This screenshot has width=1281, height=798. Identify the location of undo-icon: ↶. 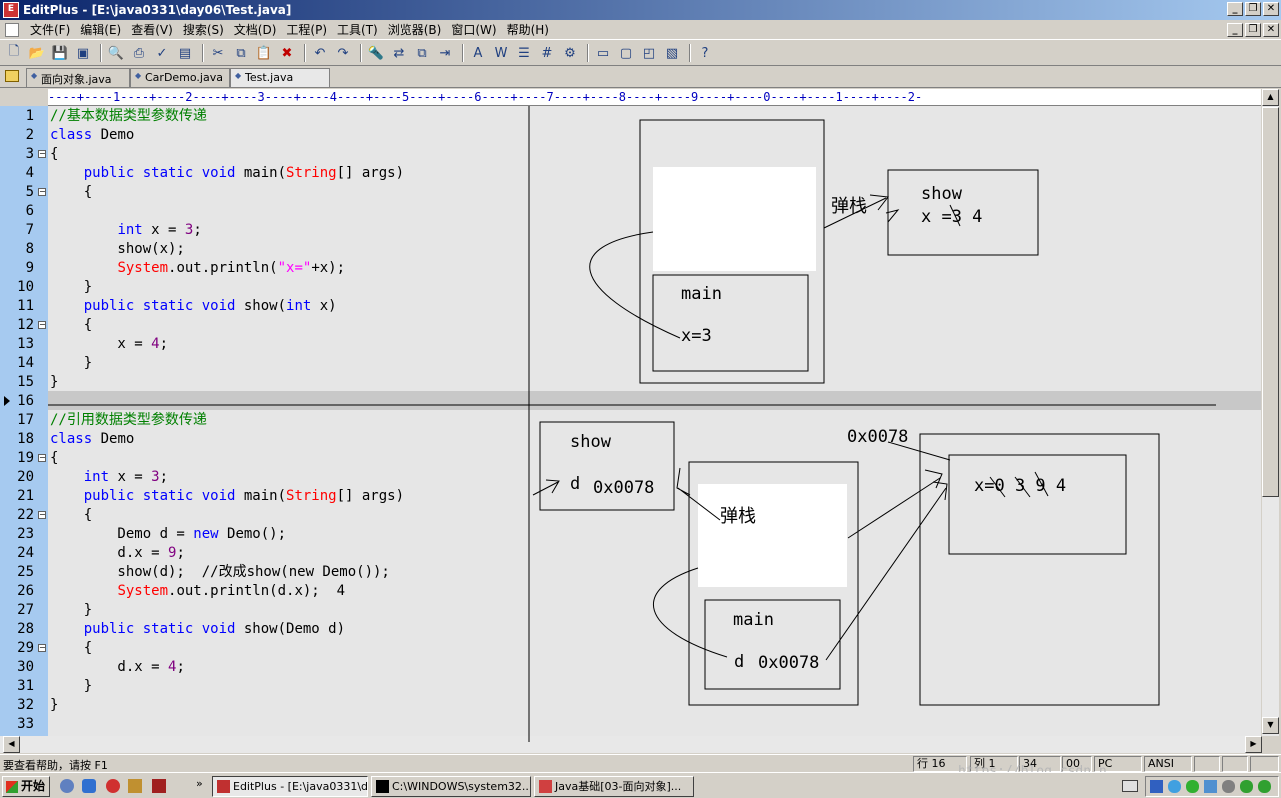
(320, 53).